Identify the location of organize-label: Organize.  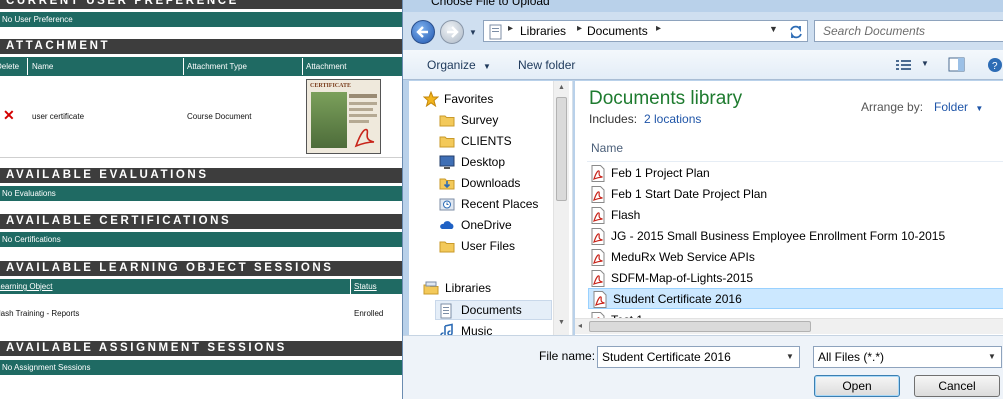
(451, 65).